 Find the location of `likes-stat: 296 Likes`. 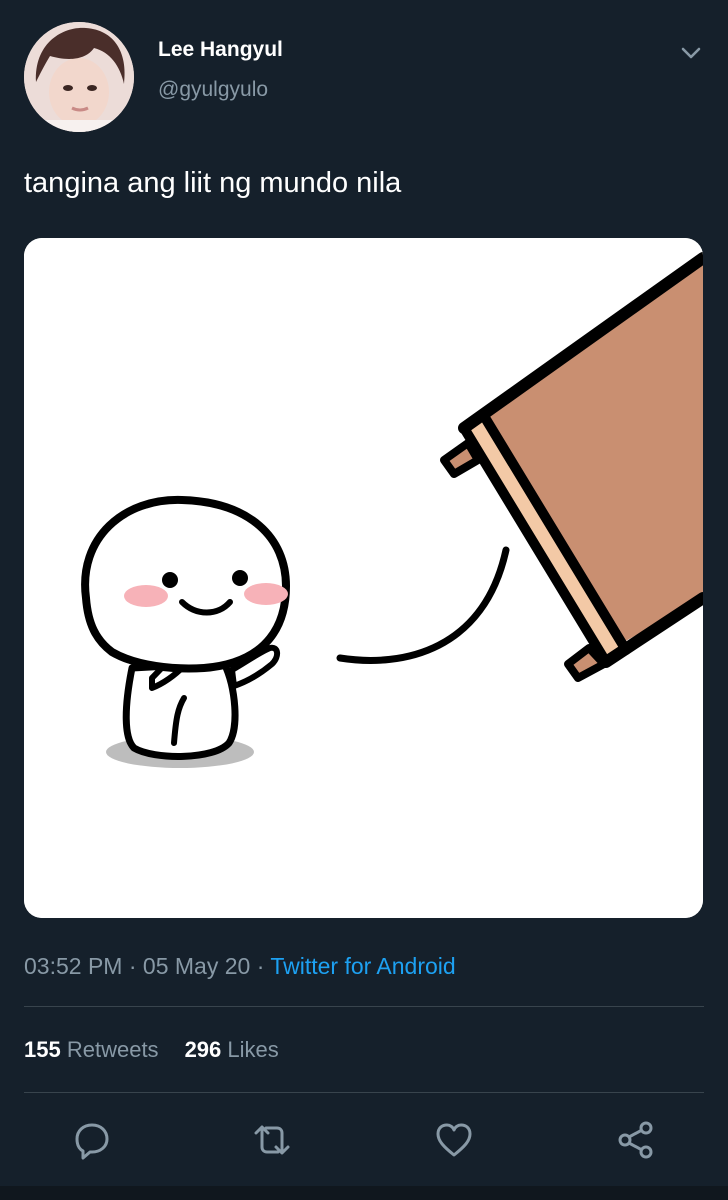

likes-stat: 296 Likes is located at coordinates (232, 1049).